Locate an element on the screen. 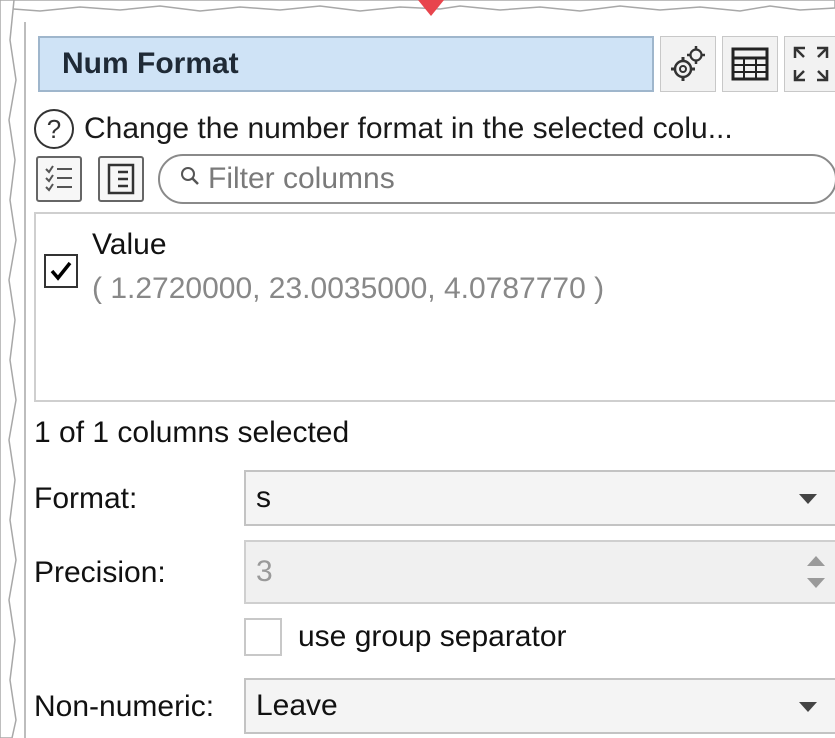 The width and height of the screenshot is (835, 738). format-dropdown: s is located at coordinates (539, 498).